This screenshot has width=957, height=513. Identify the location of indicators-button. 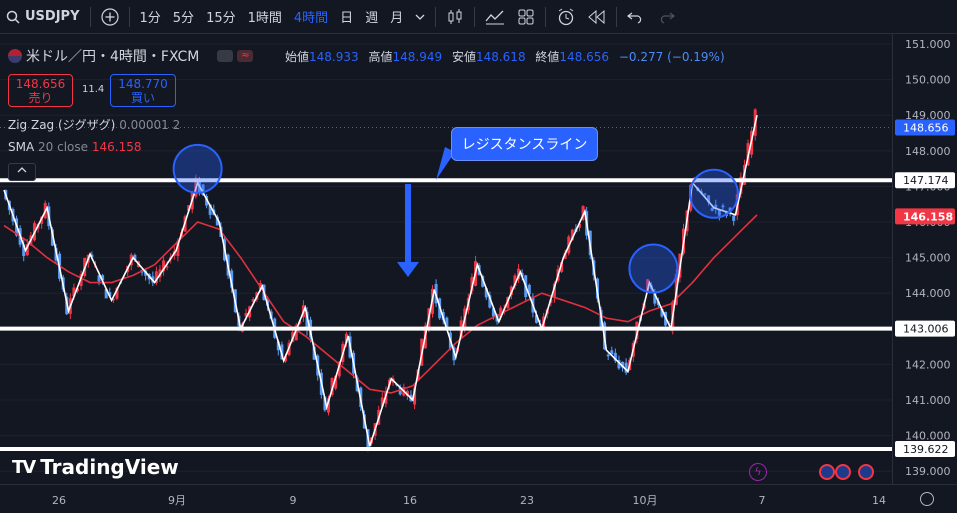
(495, 17).